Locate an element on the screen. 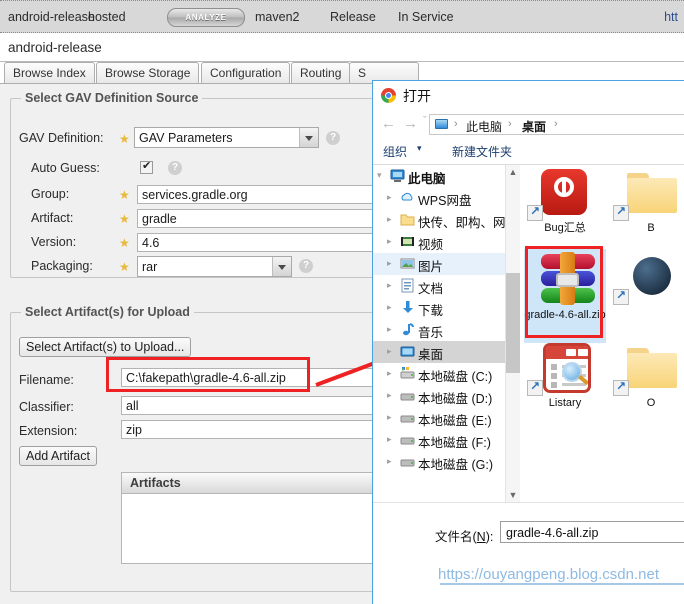  scroll-down-icon: ▼ is located at coordinates (513, 495).